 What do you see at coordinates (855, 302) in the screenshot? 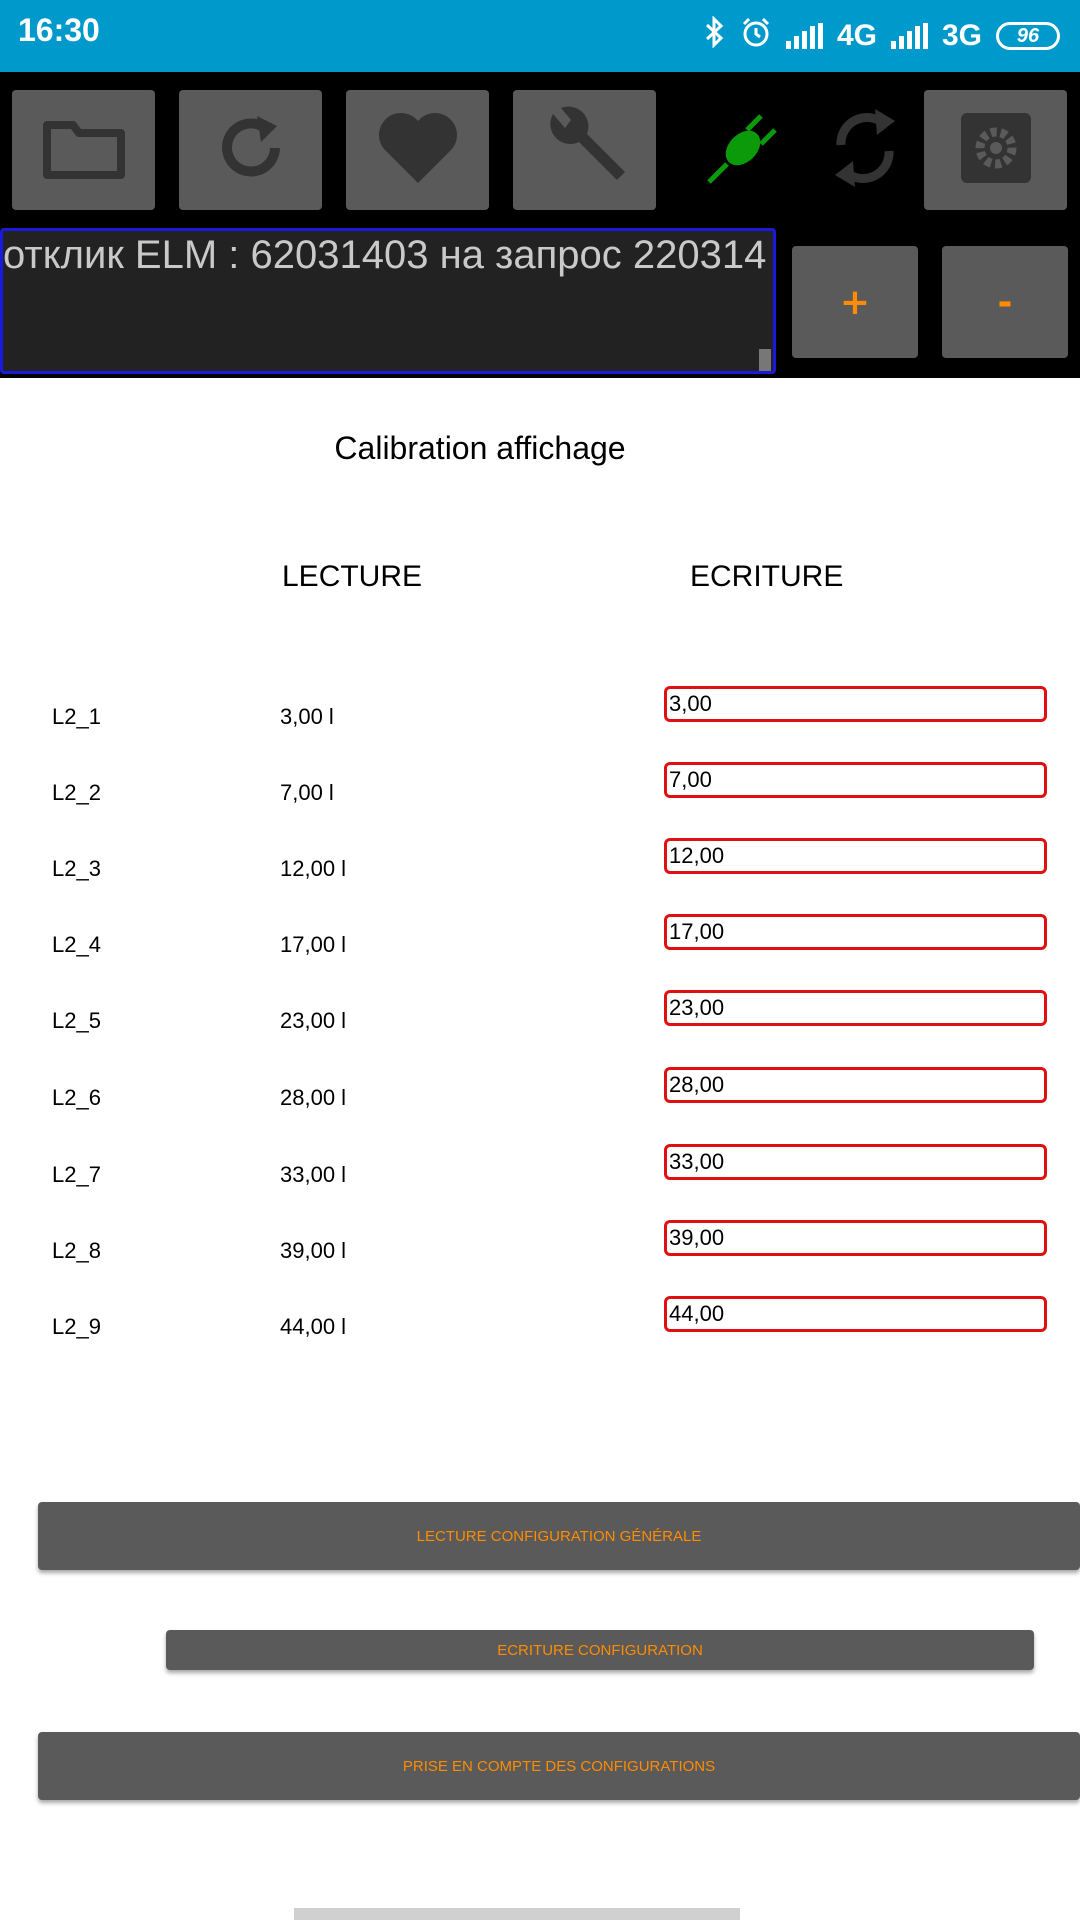
I see `plus-button: +` at bounding box center [855, 302].